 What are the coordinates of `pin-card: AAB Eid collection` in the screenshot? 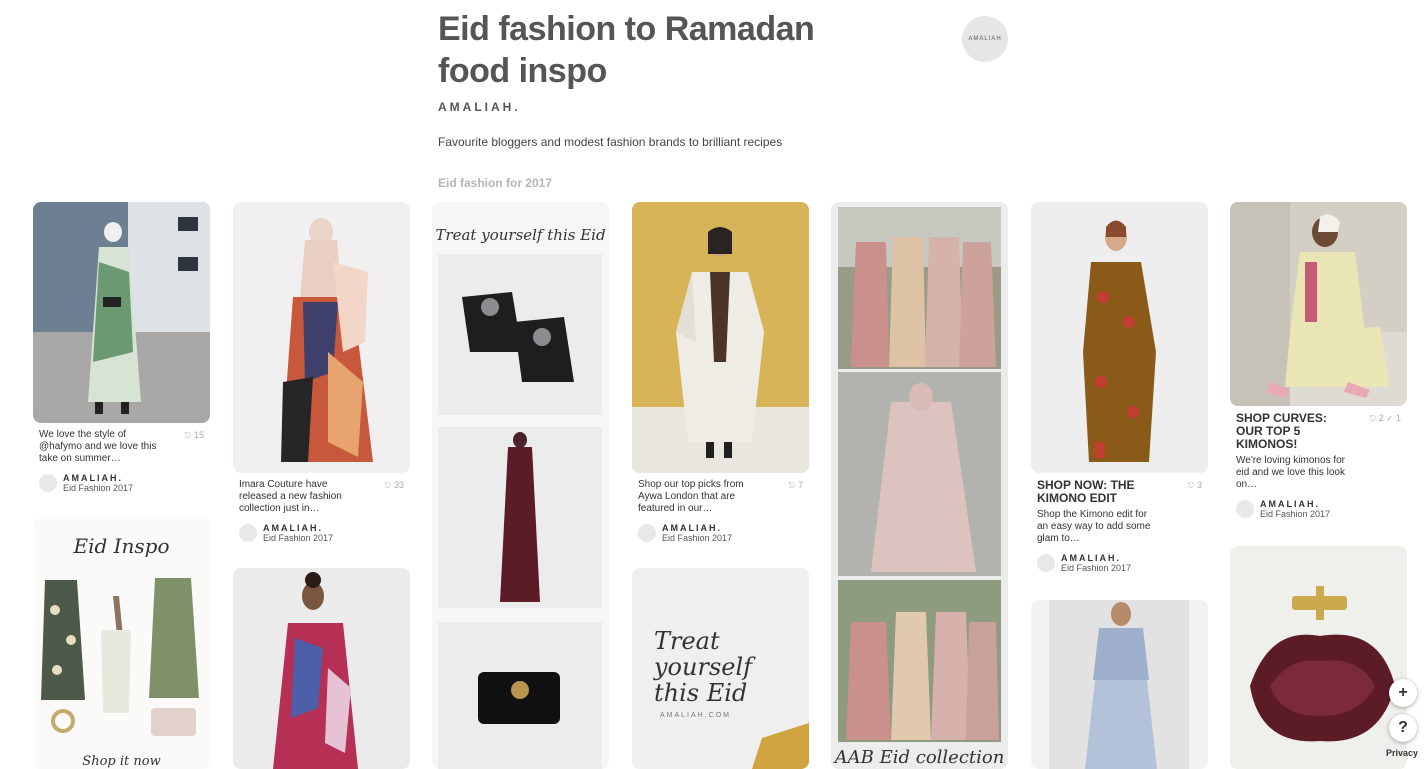 It's located at (919, 485).